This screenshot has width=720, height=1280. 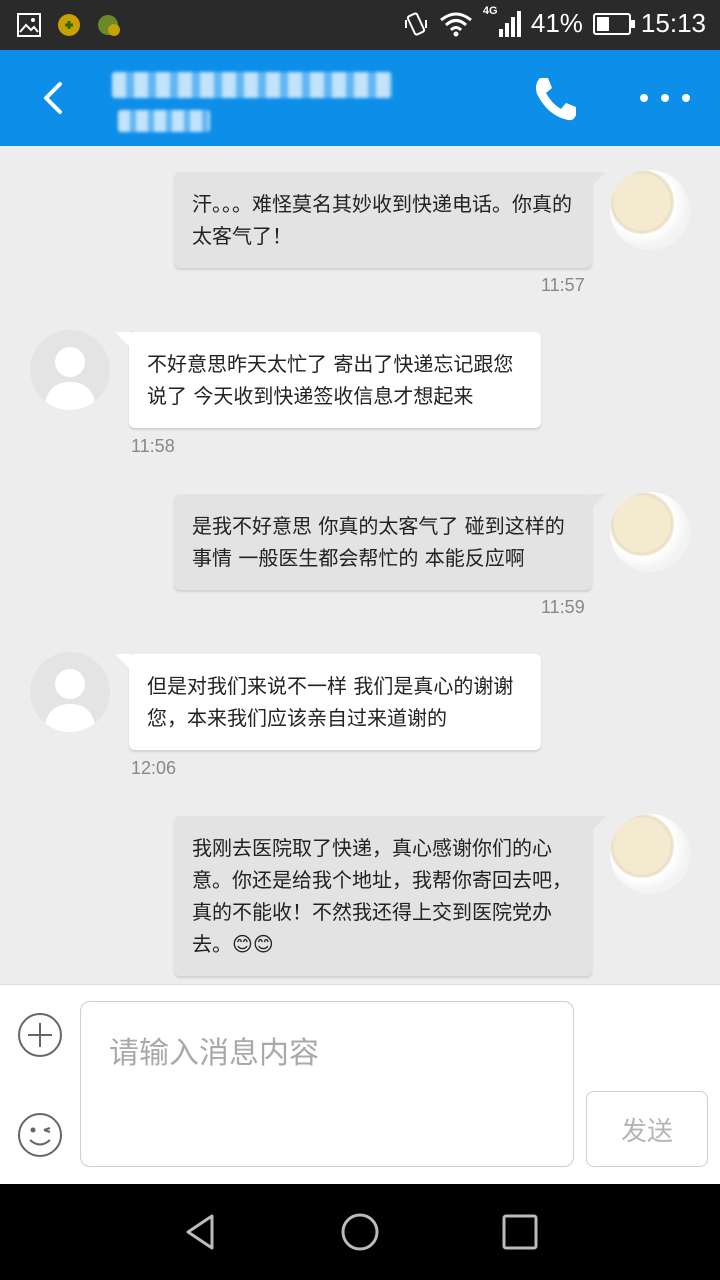 What do you see at coordinates (673, 23) in the screenshot?
I see `clock: 15:13` at bounding box center [673, 23].